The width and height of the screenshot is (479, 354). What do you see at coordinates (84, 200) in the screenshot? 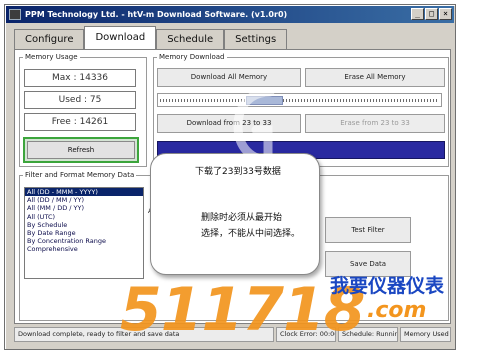
I see `list-item: All (DD / MM / YY)` at bounding box center [84, 200].